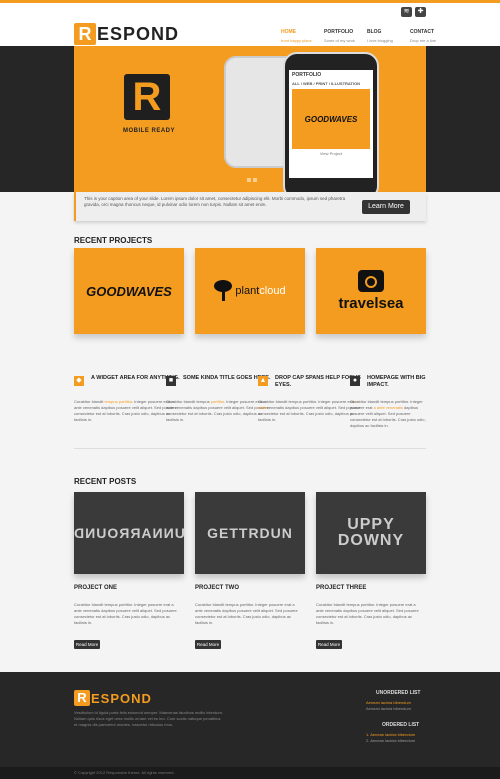  Describe the element at coordinates (217, 588) in the screenshot. I see `post-title: PROJECT TWO` at that location.